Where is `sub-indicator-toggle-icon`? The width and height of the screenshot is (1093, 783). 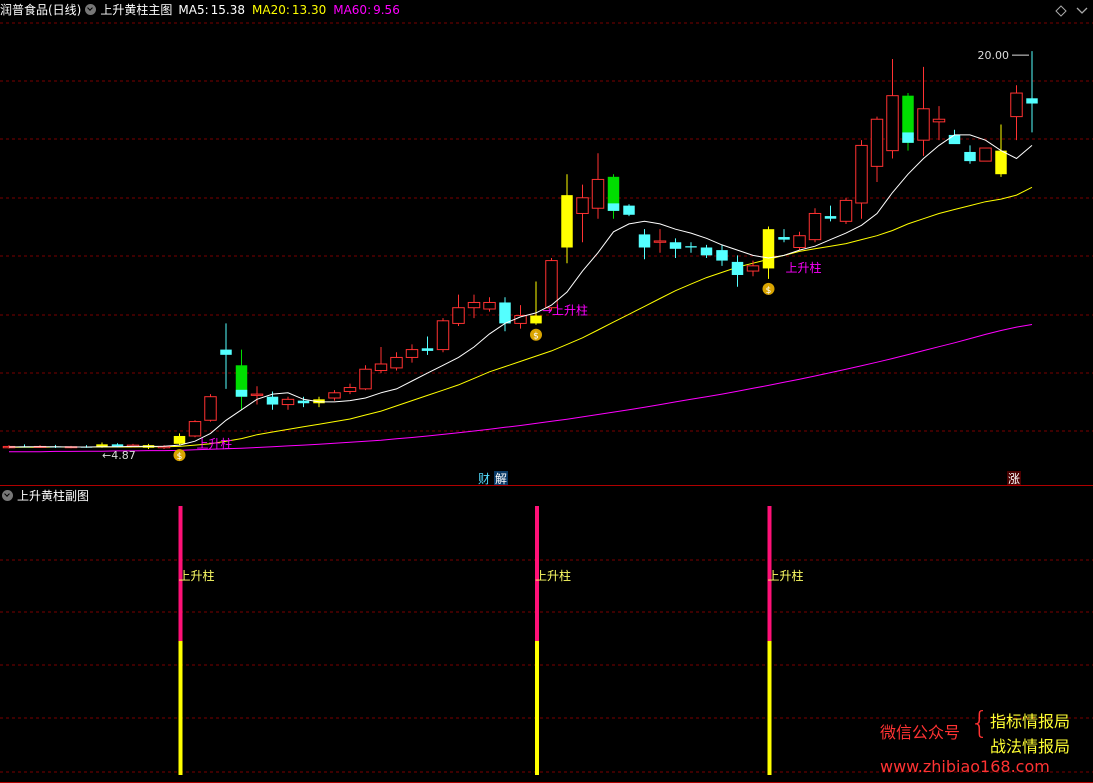
sub-indicator-toggle-icon is located at coordinates (7, 495).